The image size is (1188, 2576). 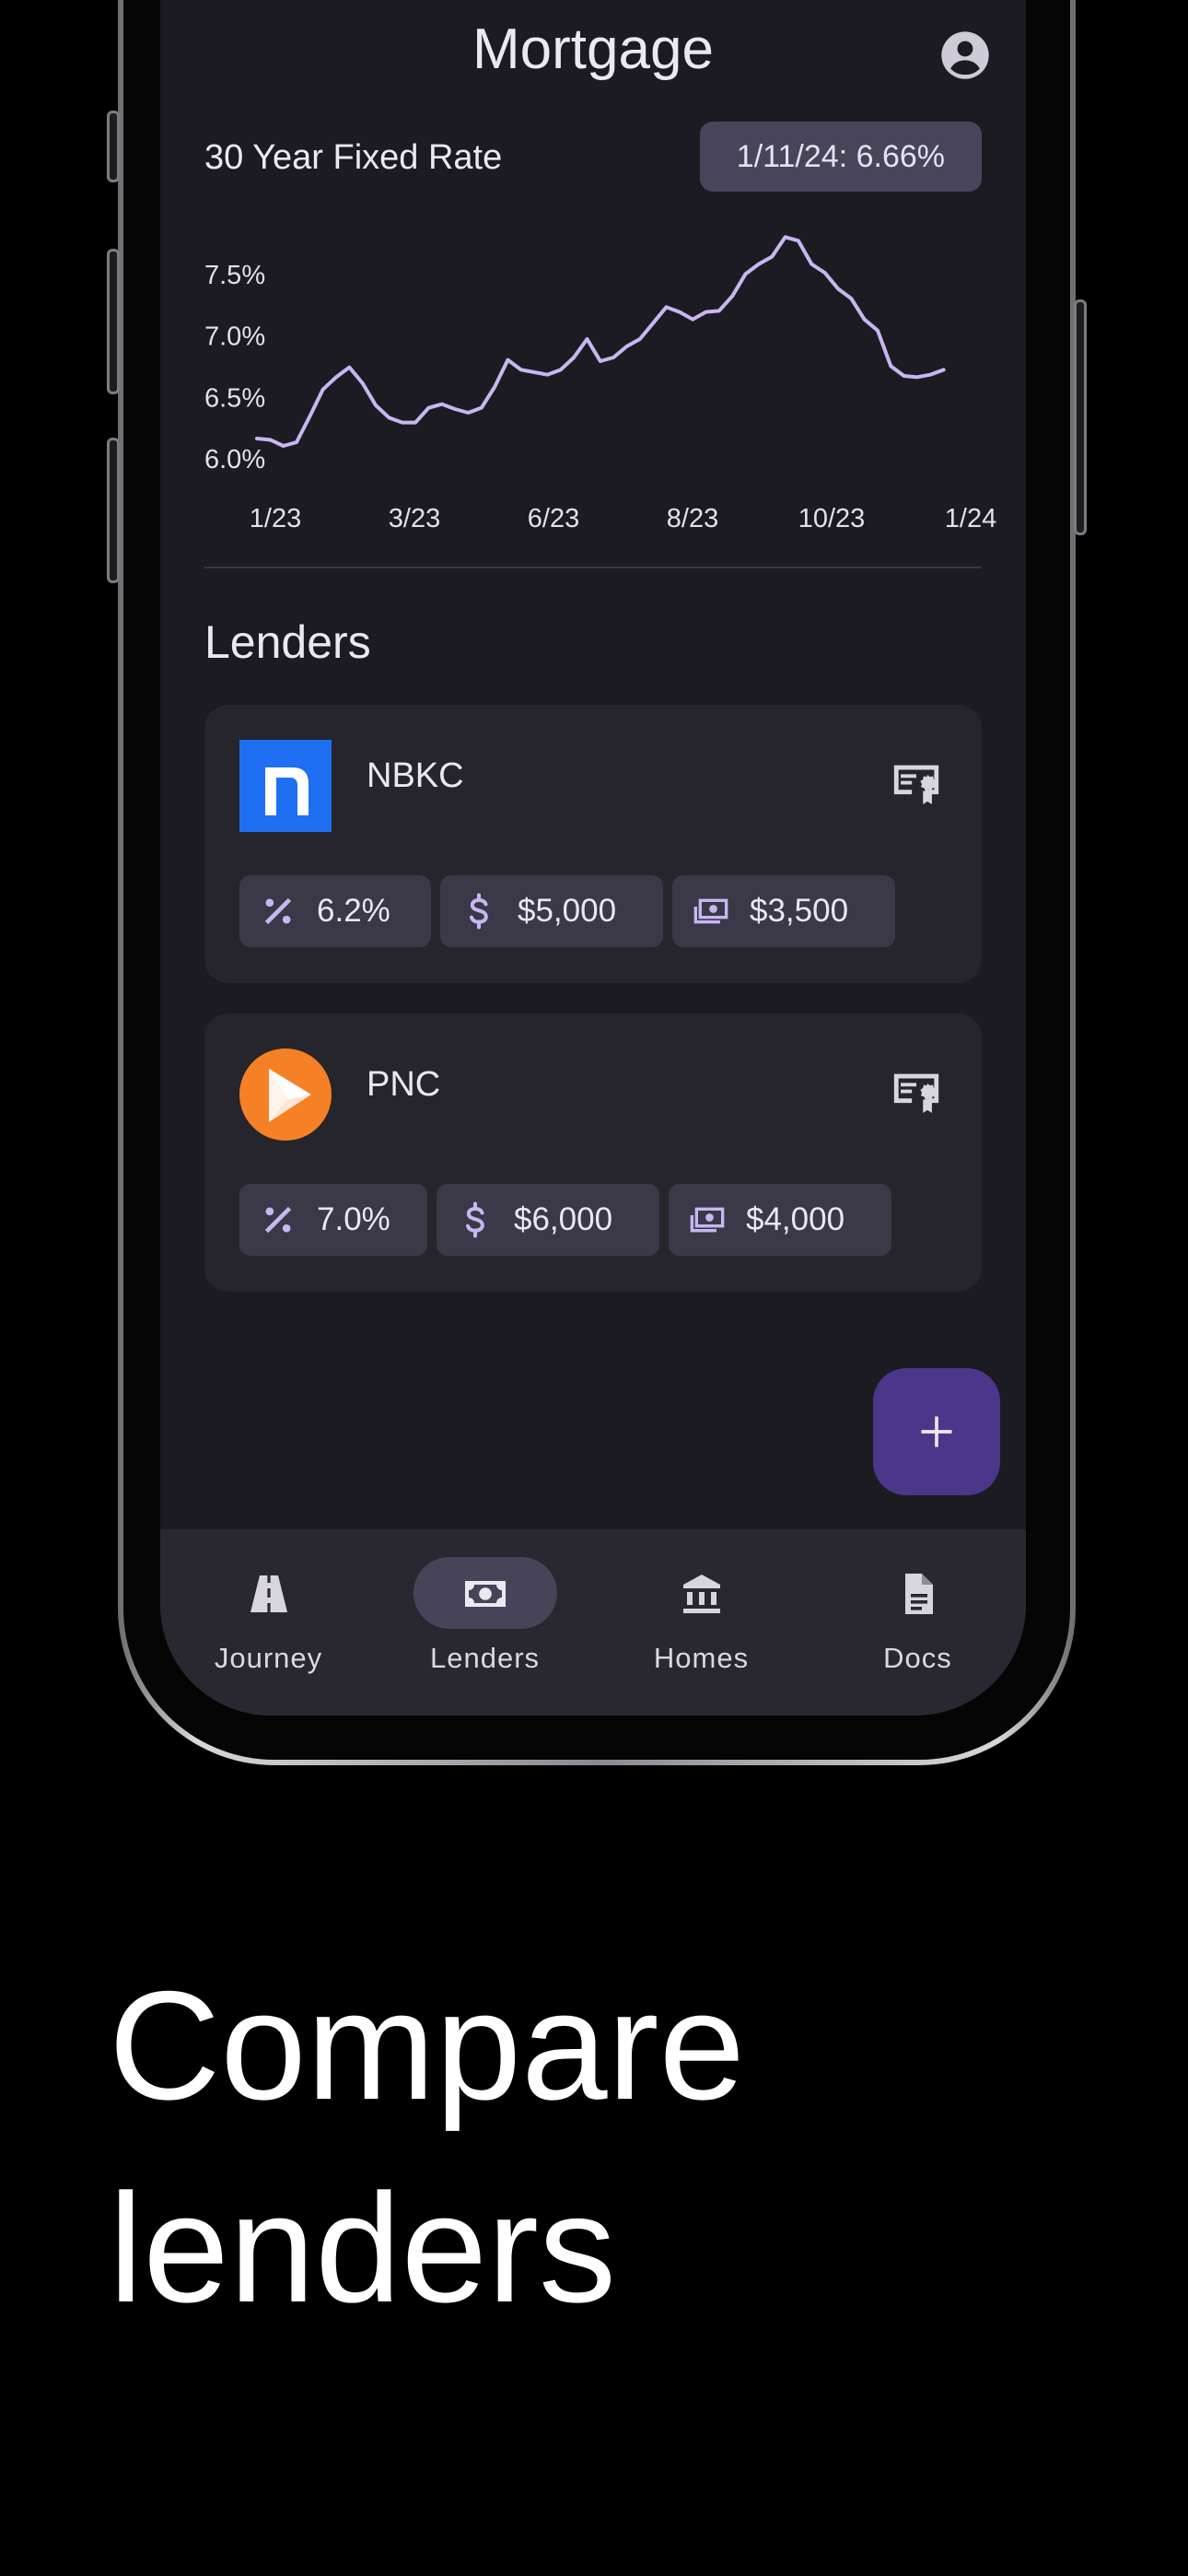 I want to click on app-title: Mortgage, so click(x=593, y=49).